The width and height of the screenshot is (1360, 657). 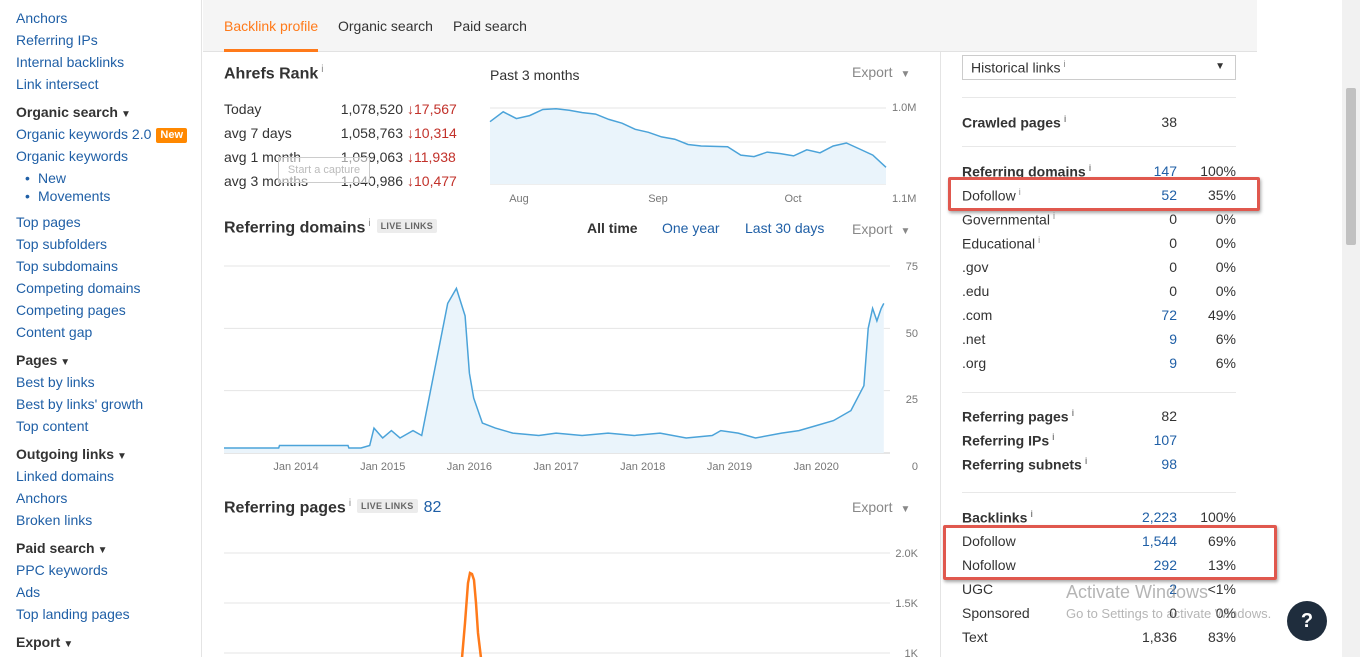 What do you see at coordinates (28, 592) in the screenshot?
I see `sidebar-item-ads: Ads` at bounding box center [28, 592].